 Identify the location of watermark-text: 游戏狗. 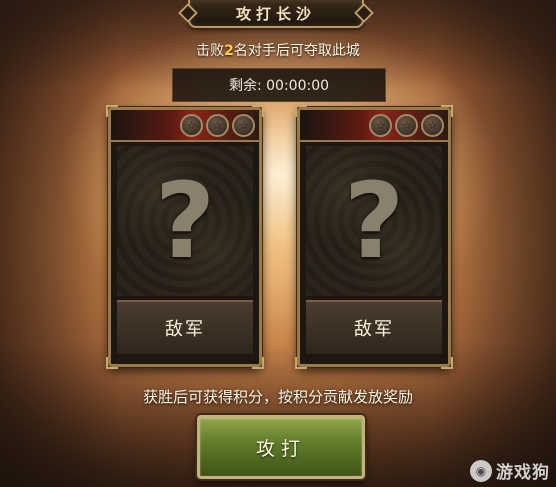
(523, 473).